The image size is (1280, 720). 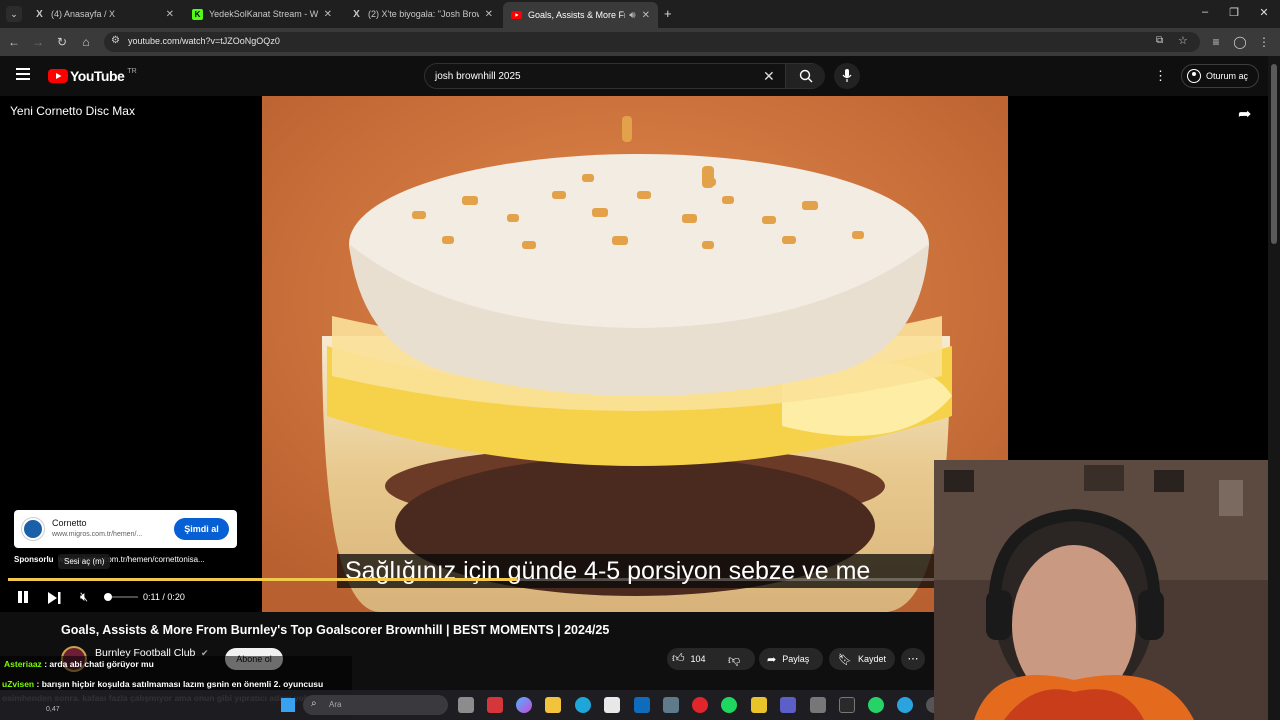 I want to click on task-view-icon, so click(x=466, y=705).